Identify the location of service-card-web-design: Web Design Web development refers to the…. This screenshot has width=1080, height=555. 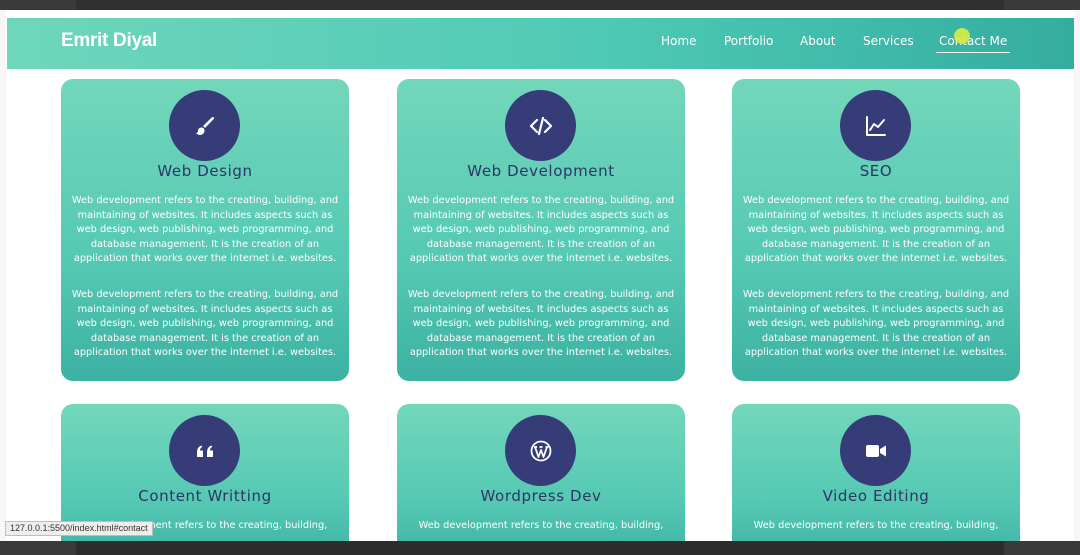
(205, 230).